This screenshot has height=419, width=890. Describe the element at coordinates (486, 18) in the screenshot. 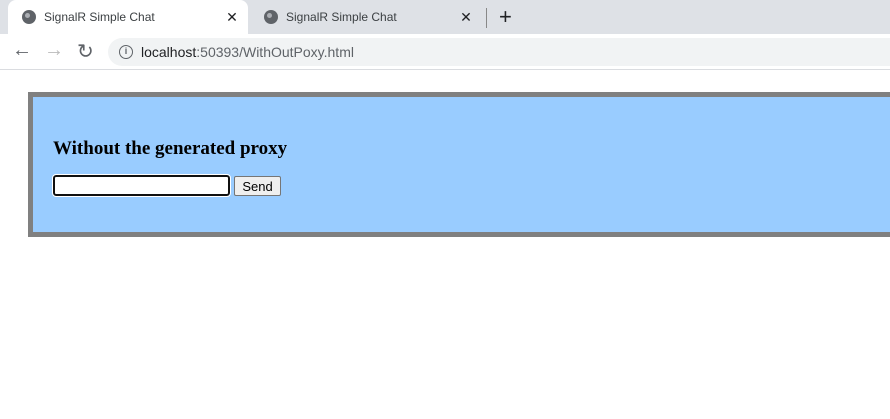

I see `tab-separator` at that location.